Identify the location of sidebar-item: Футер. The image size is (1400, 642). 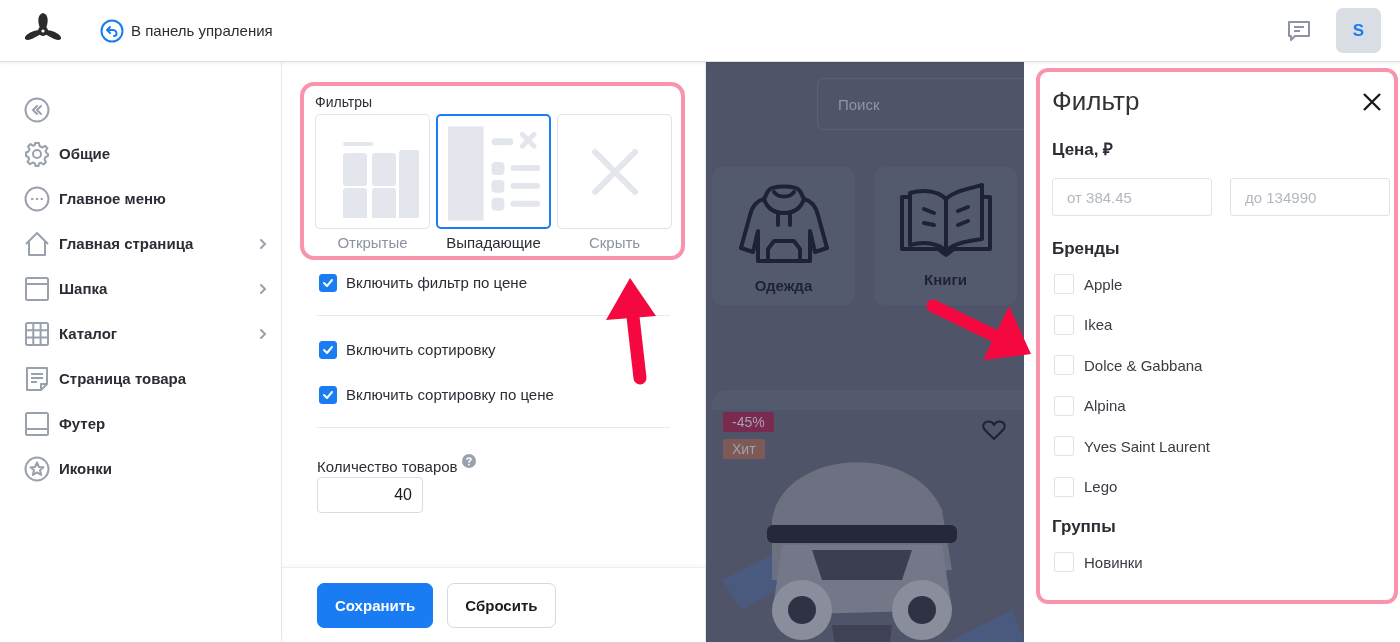
(152, 423).